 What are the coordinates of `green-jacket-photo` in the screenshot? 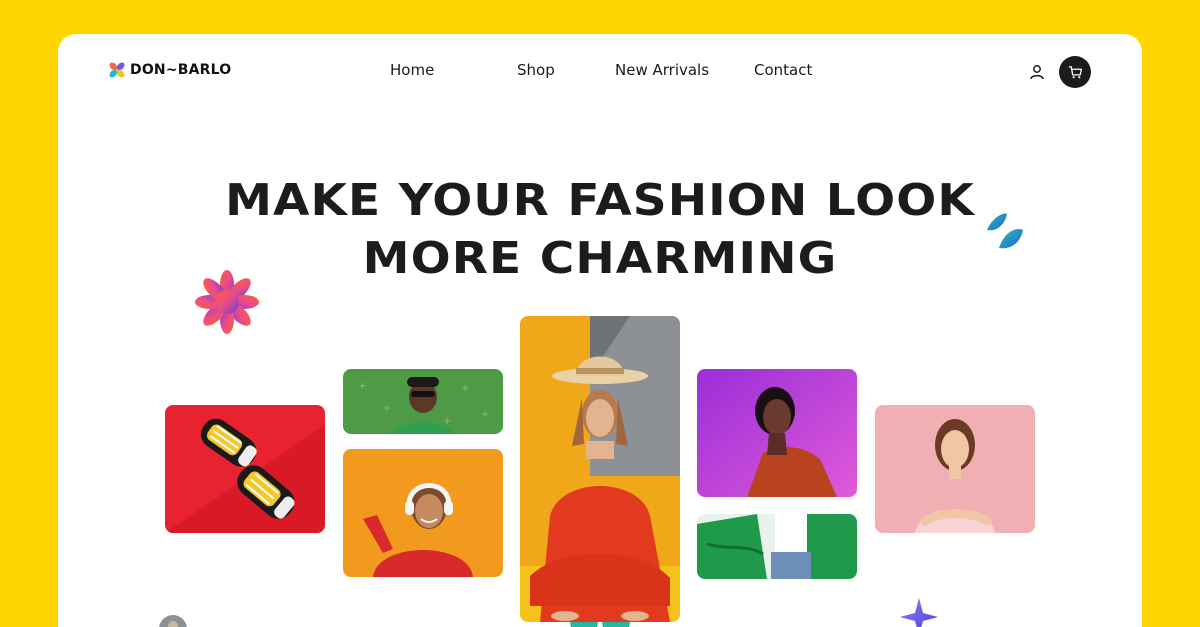 It's located at (777, 546).